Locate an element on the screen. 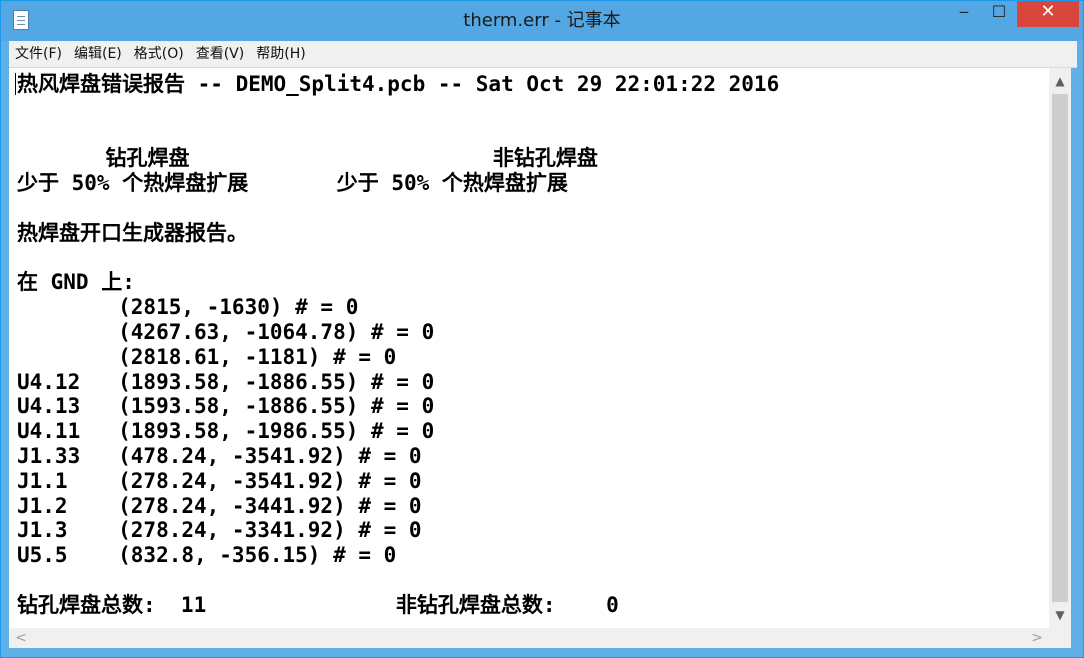 The height and width of the screenshot is (658, 1084). menu-file: 文件(F) is located at coordinates (38, 54).